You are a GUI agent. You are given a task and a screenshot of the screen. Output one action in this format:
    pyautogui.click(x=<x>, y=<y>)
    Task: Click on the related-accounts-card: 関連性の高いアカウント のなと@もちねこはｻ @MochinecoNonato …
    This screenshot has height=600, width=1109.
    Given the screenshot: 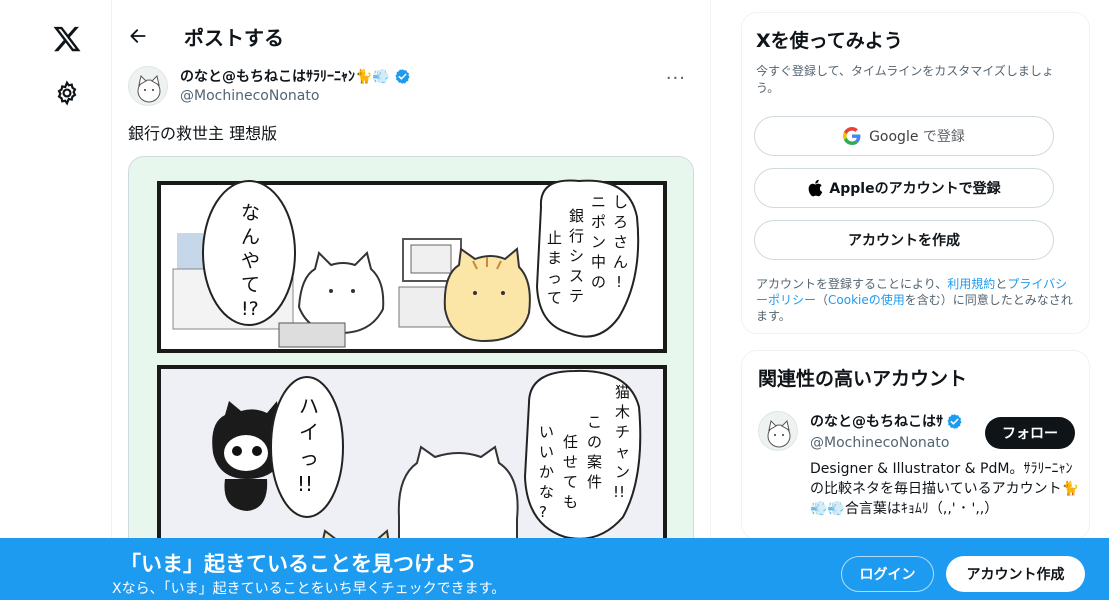 What is the action you would take?
    pyautogui.click(x=915, y=445)
    